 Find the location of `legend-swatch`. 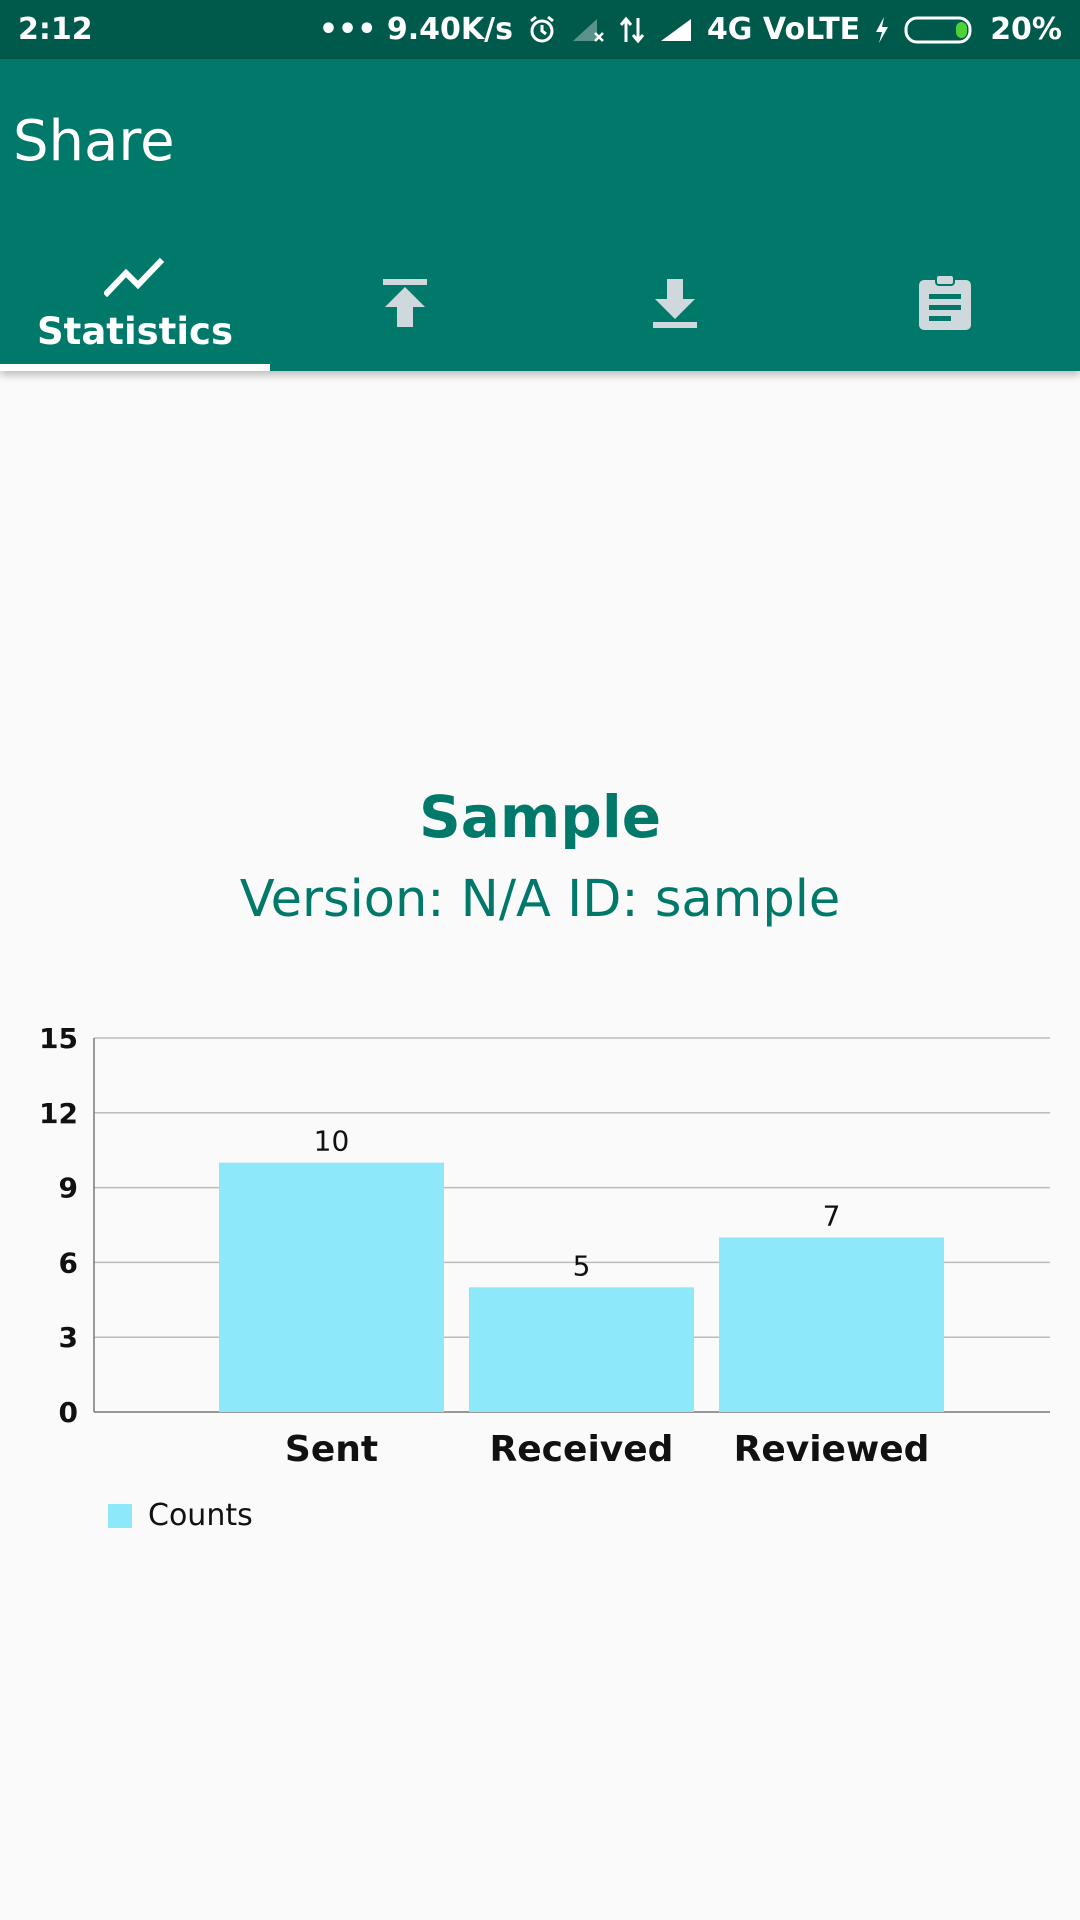

legend-swatch is located at coordinates (120, 1515).